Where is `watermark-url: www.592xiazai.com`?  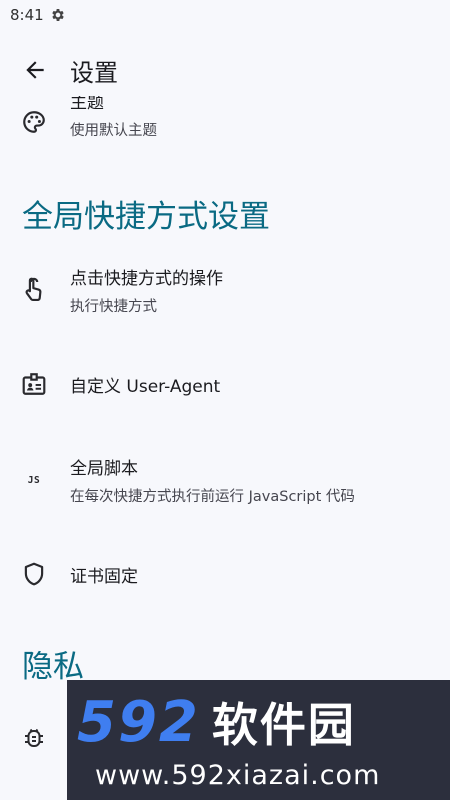 watermark-url: www.592xiazai.com is located at coordinates (238, 775).